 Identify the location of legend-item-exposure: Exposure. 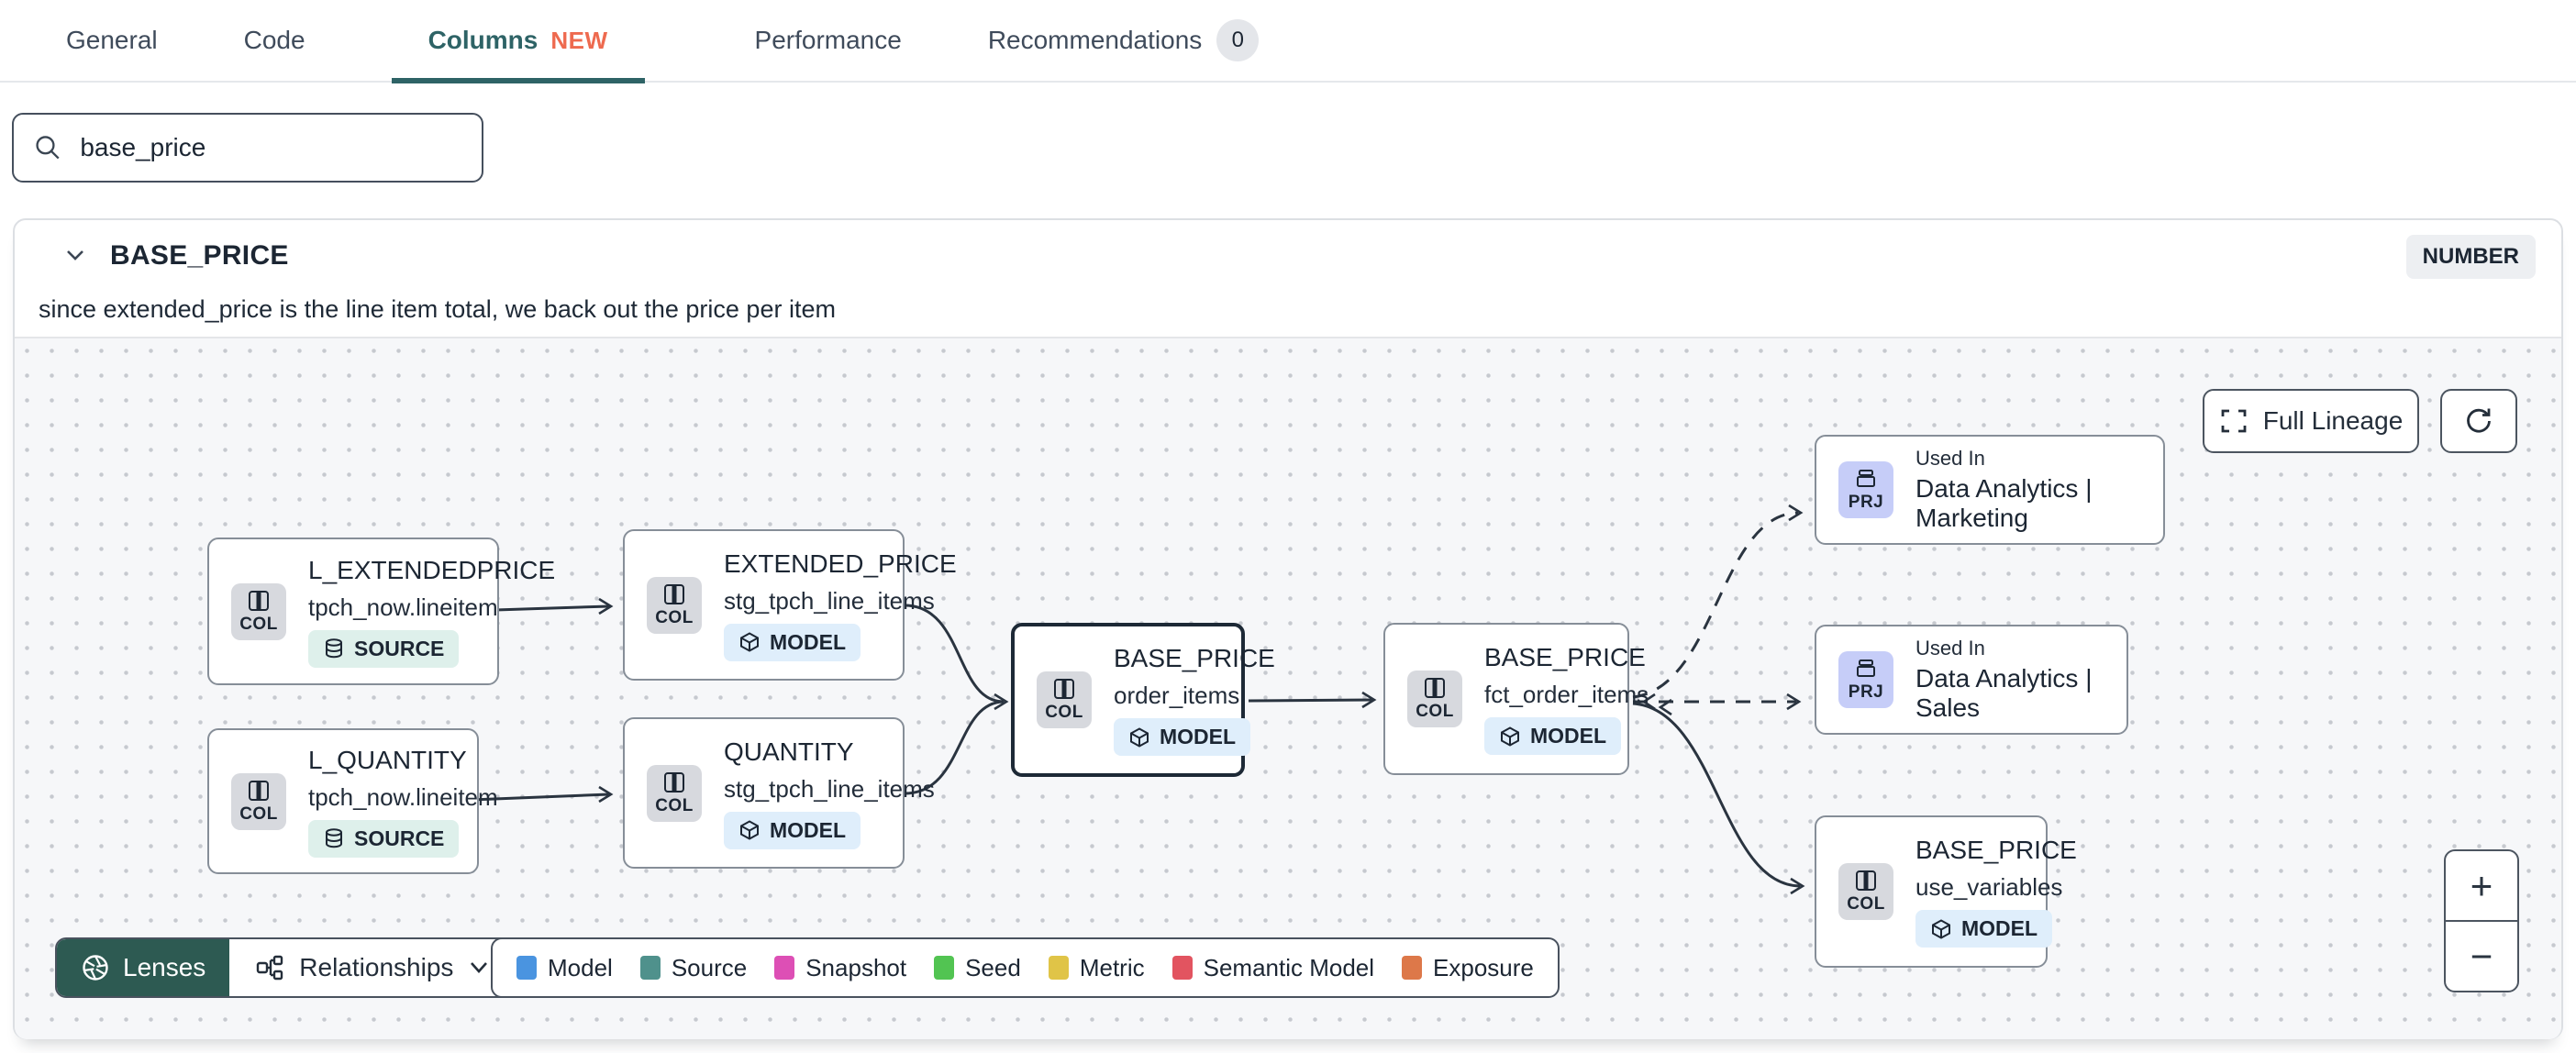
(1468, 968).